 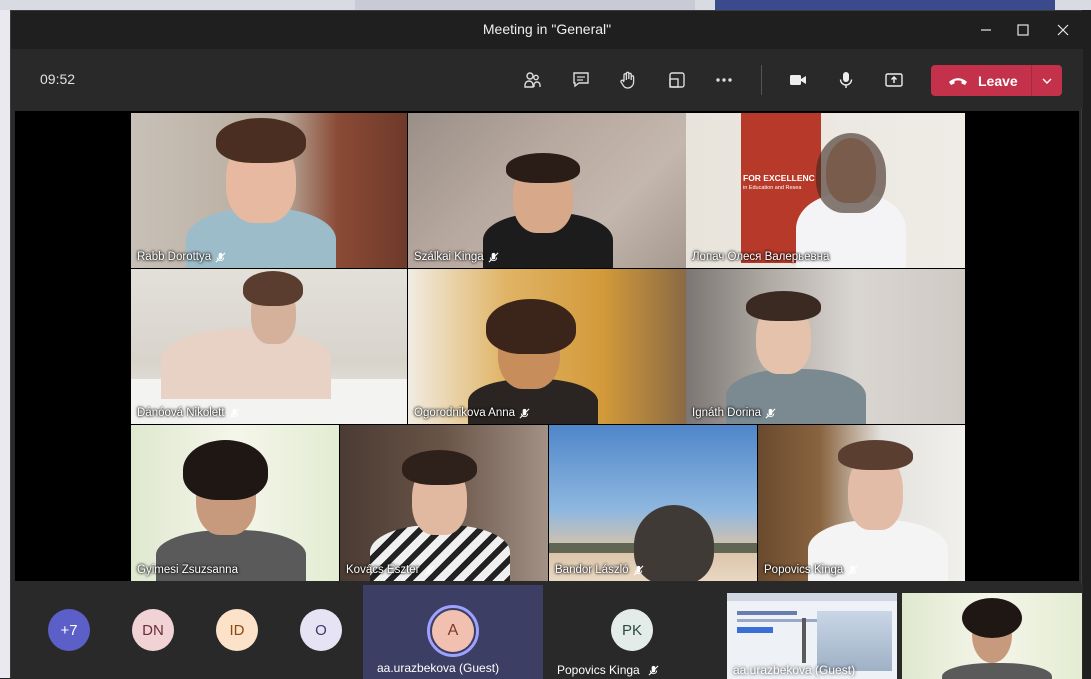 I want to click on avatar: PK, so click(x=632, y=630).